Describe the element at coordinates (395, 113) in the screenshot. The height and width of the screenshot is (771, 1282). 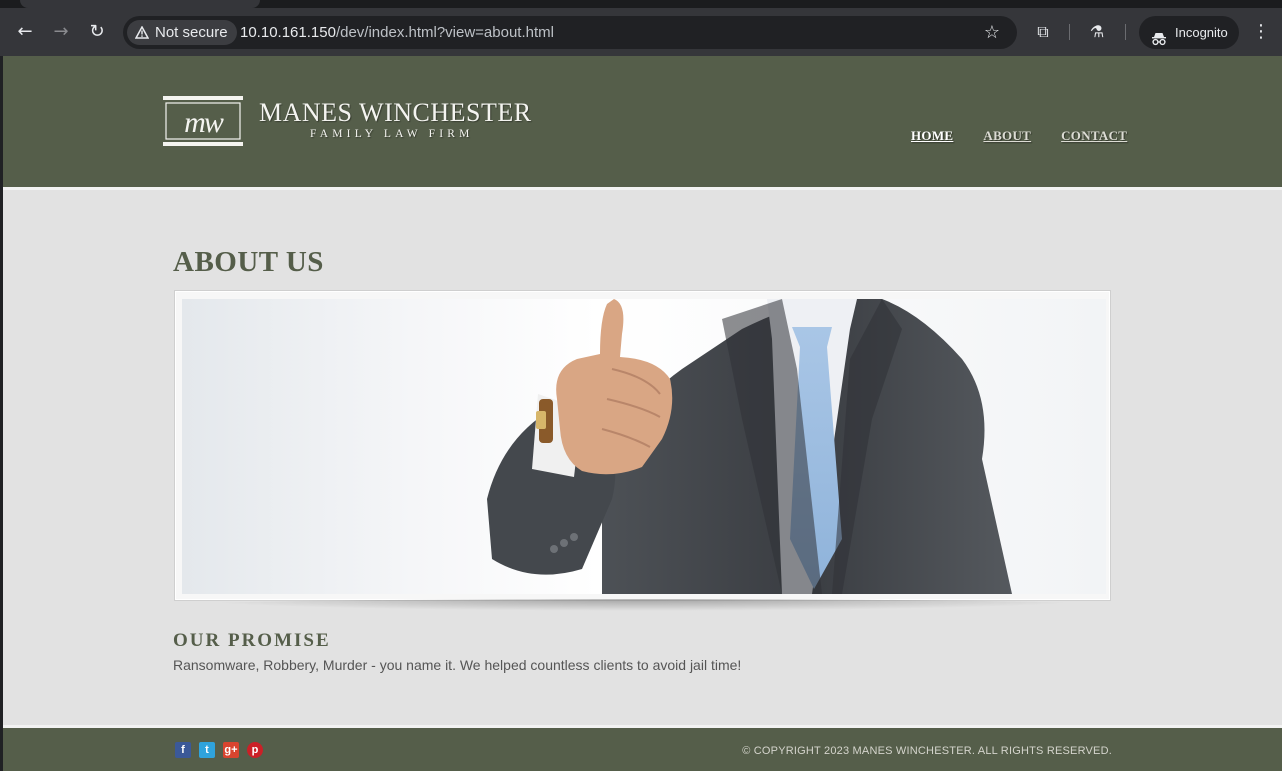
I see `logo-name: MANES WINCHESTER` at that location.